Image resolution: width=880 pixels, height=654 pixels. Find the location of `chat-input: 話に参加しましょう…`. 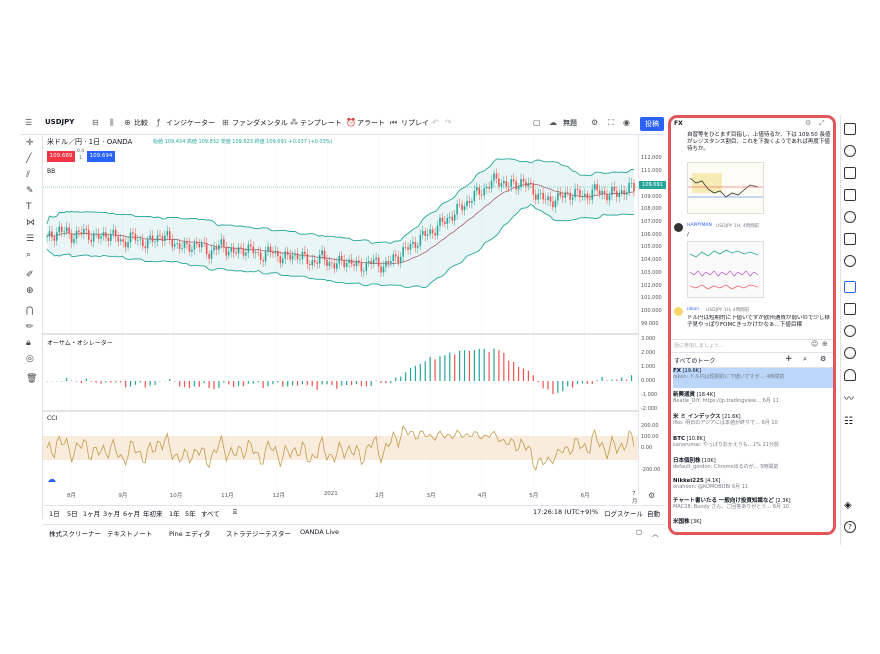

chat-input: 話に参加しましょう… is located at coordinates (699, 345).